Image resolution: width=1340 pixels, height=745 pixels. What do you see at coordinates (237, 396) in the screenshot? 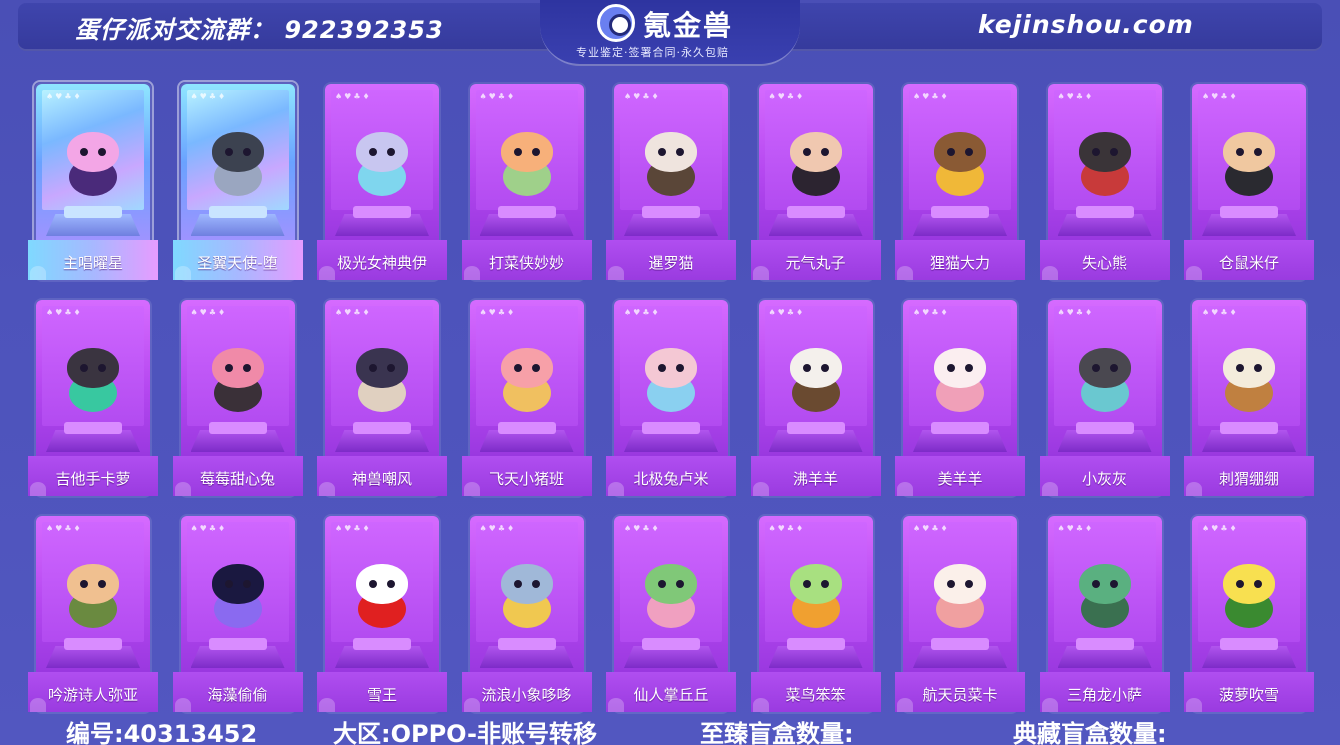
I see `item-card: ♠♥♣♦ 莓莓甜心兔` at bounding box center [237, 396].